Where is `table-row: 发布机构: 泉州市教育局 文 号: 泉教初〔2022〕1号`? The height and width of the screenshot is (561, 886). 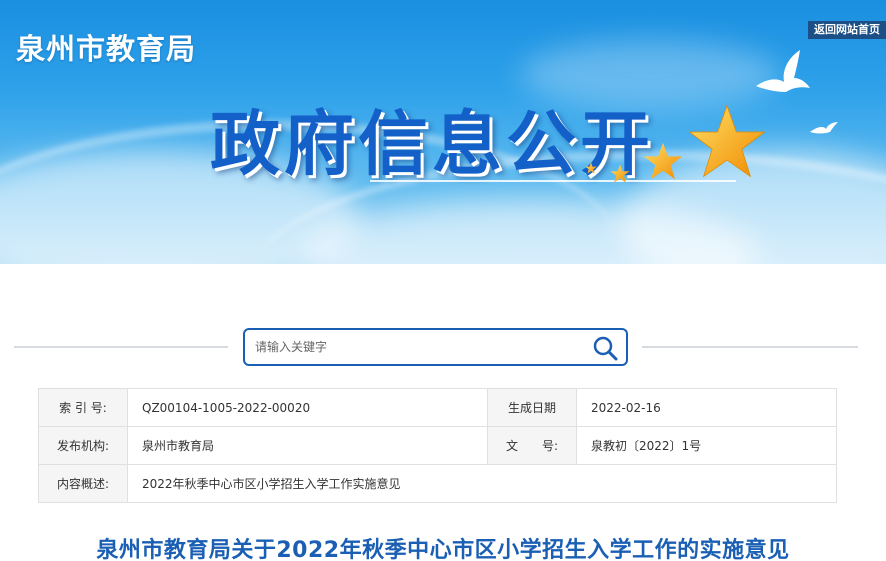 table-row: 发布机构: 泉州市教育局 文 号: 泉教初〔2022〕1号 is located at coordinates (437, 445).